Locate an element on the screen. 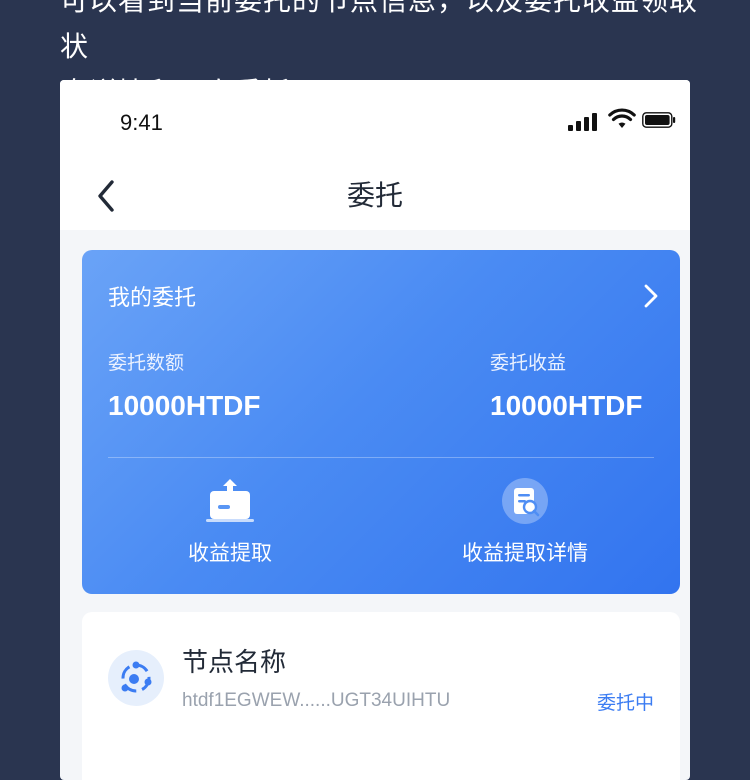  navigation-bar: 委托 is located at coordinates (375, 197).